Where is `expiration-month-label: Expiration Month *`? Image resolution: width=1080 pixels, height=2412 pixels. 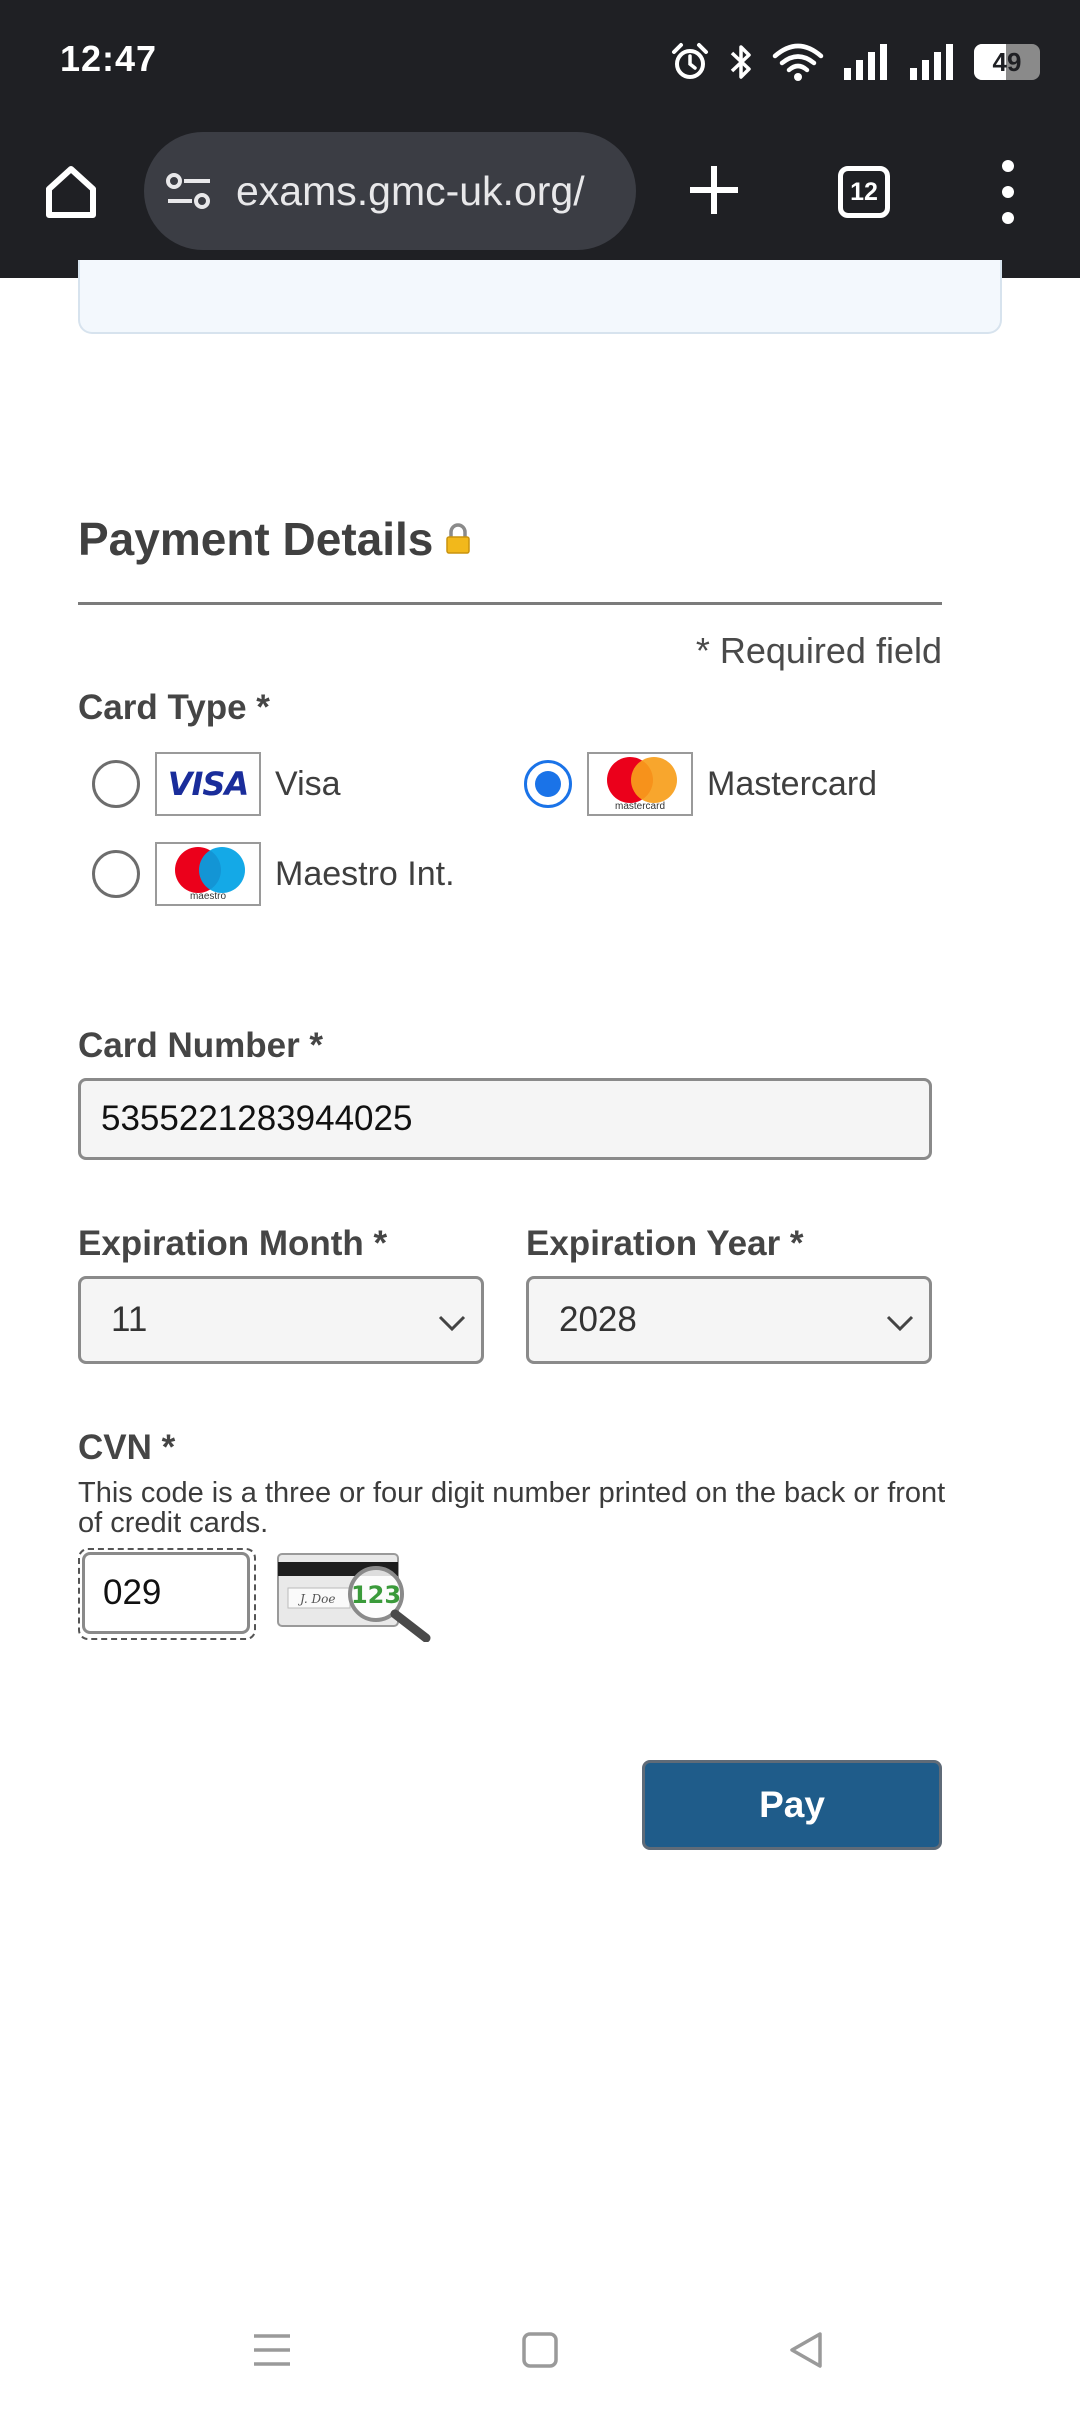 expiration-month-label: Expiration Month * is located at coordinates (233, 1243).